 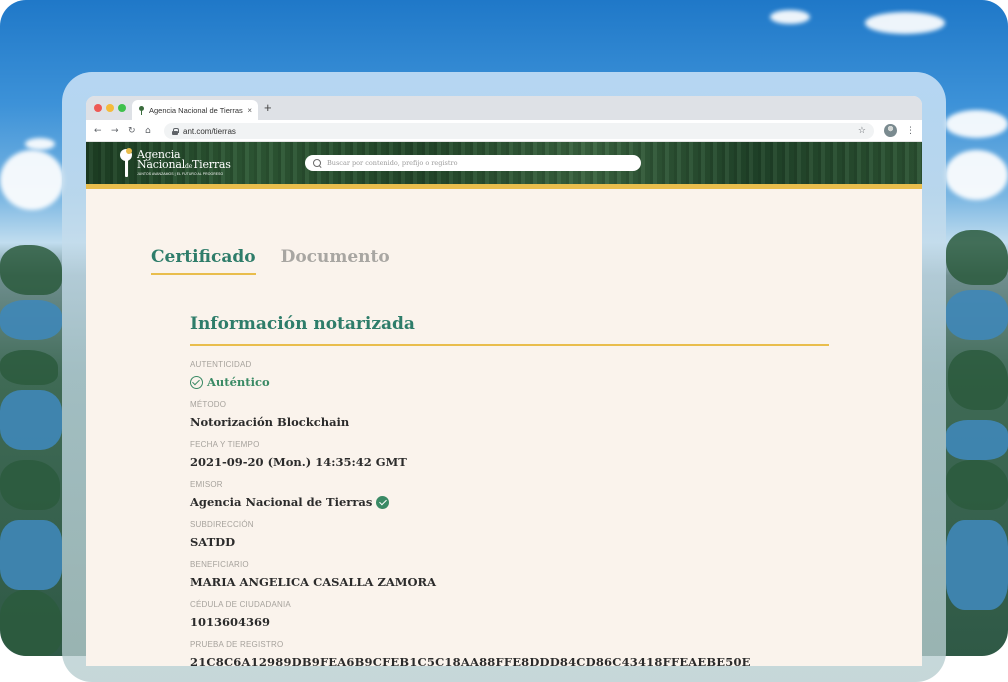 What do you see at coordinates (290, 502) in the screenshot?
I see `field-value: Agencia Nacional de Tierras` at bounding box center [290, 502].